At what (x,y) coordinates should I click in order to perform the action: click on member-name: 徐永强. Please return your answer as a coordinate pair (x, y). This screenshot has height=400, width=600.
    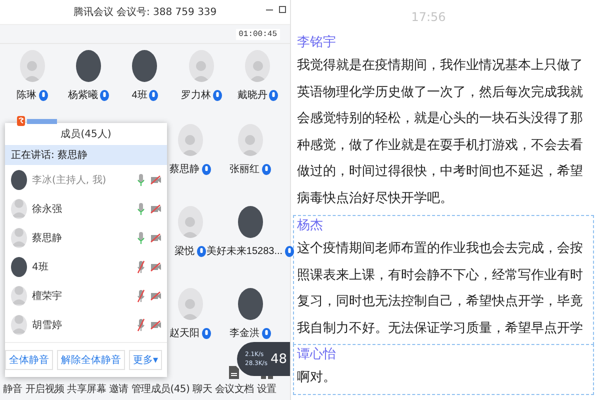
    Looking at the image, I should click on (47, 209).